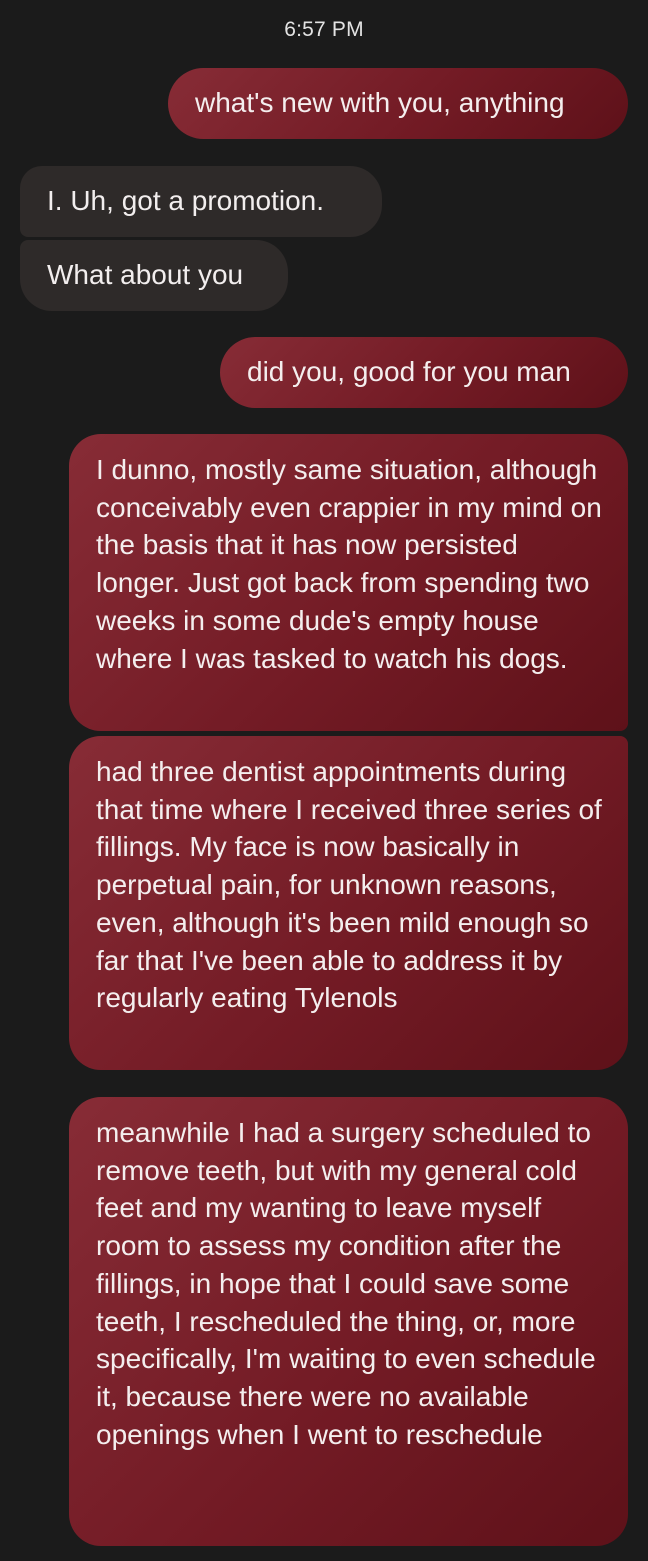 This screenshot has height=1561, width=648. What do you see at coordinates (398, 103) in the screenshot?
I see `sent-message-bubble: what's new with you, anything` at bounding box center [398, 103].